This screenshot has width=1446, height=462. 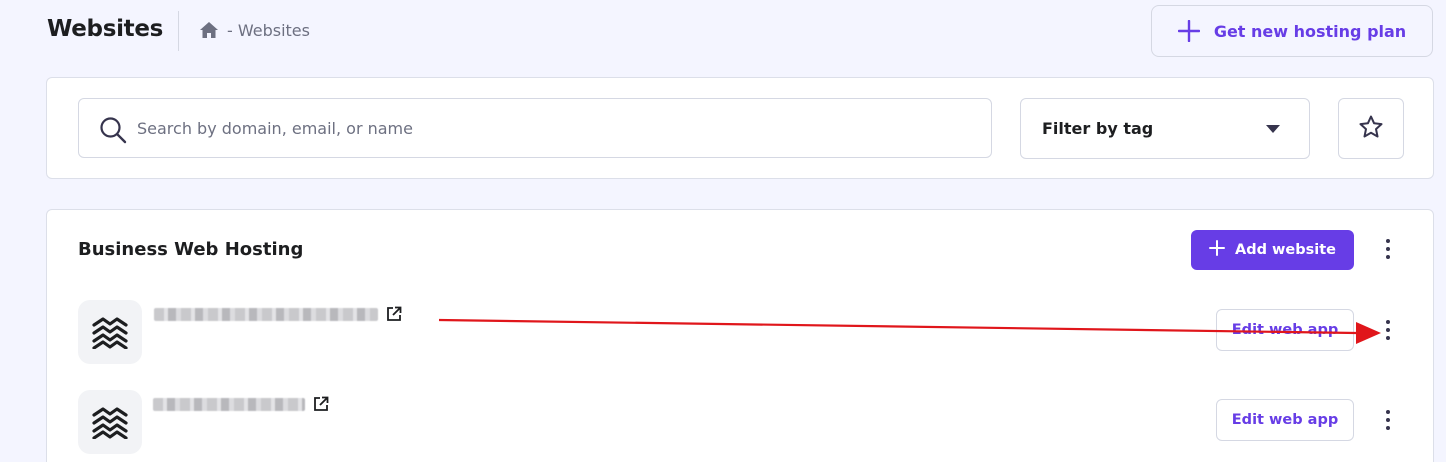 What do you see at coordinates (105, 29) in the screenshot?
I see `page-title: Websites` at bounding box center [105, 29].